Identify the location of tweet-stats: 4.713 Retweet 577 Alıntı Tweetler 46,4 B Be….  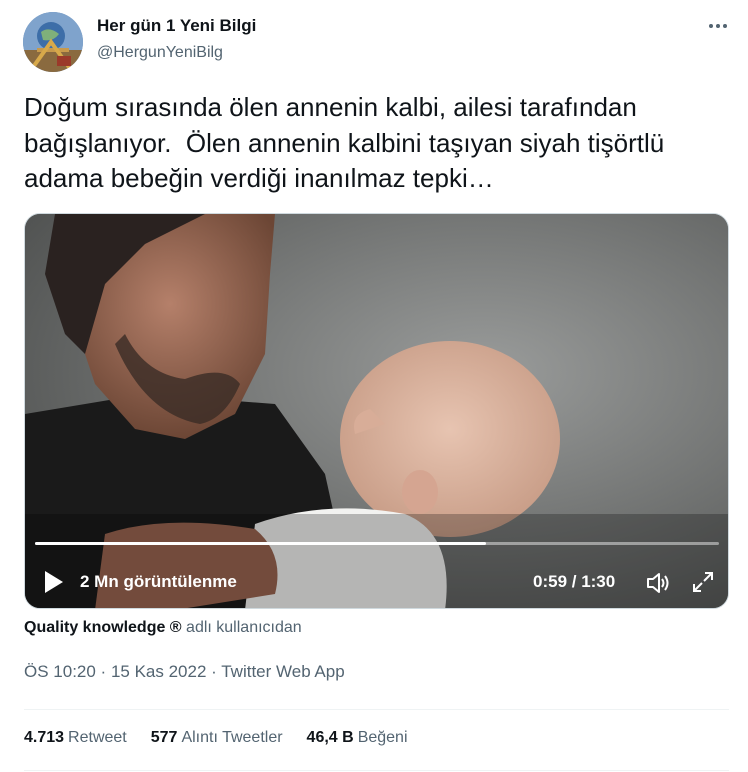
(216, 738).